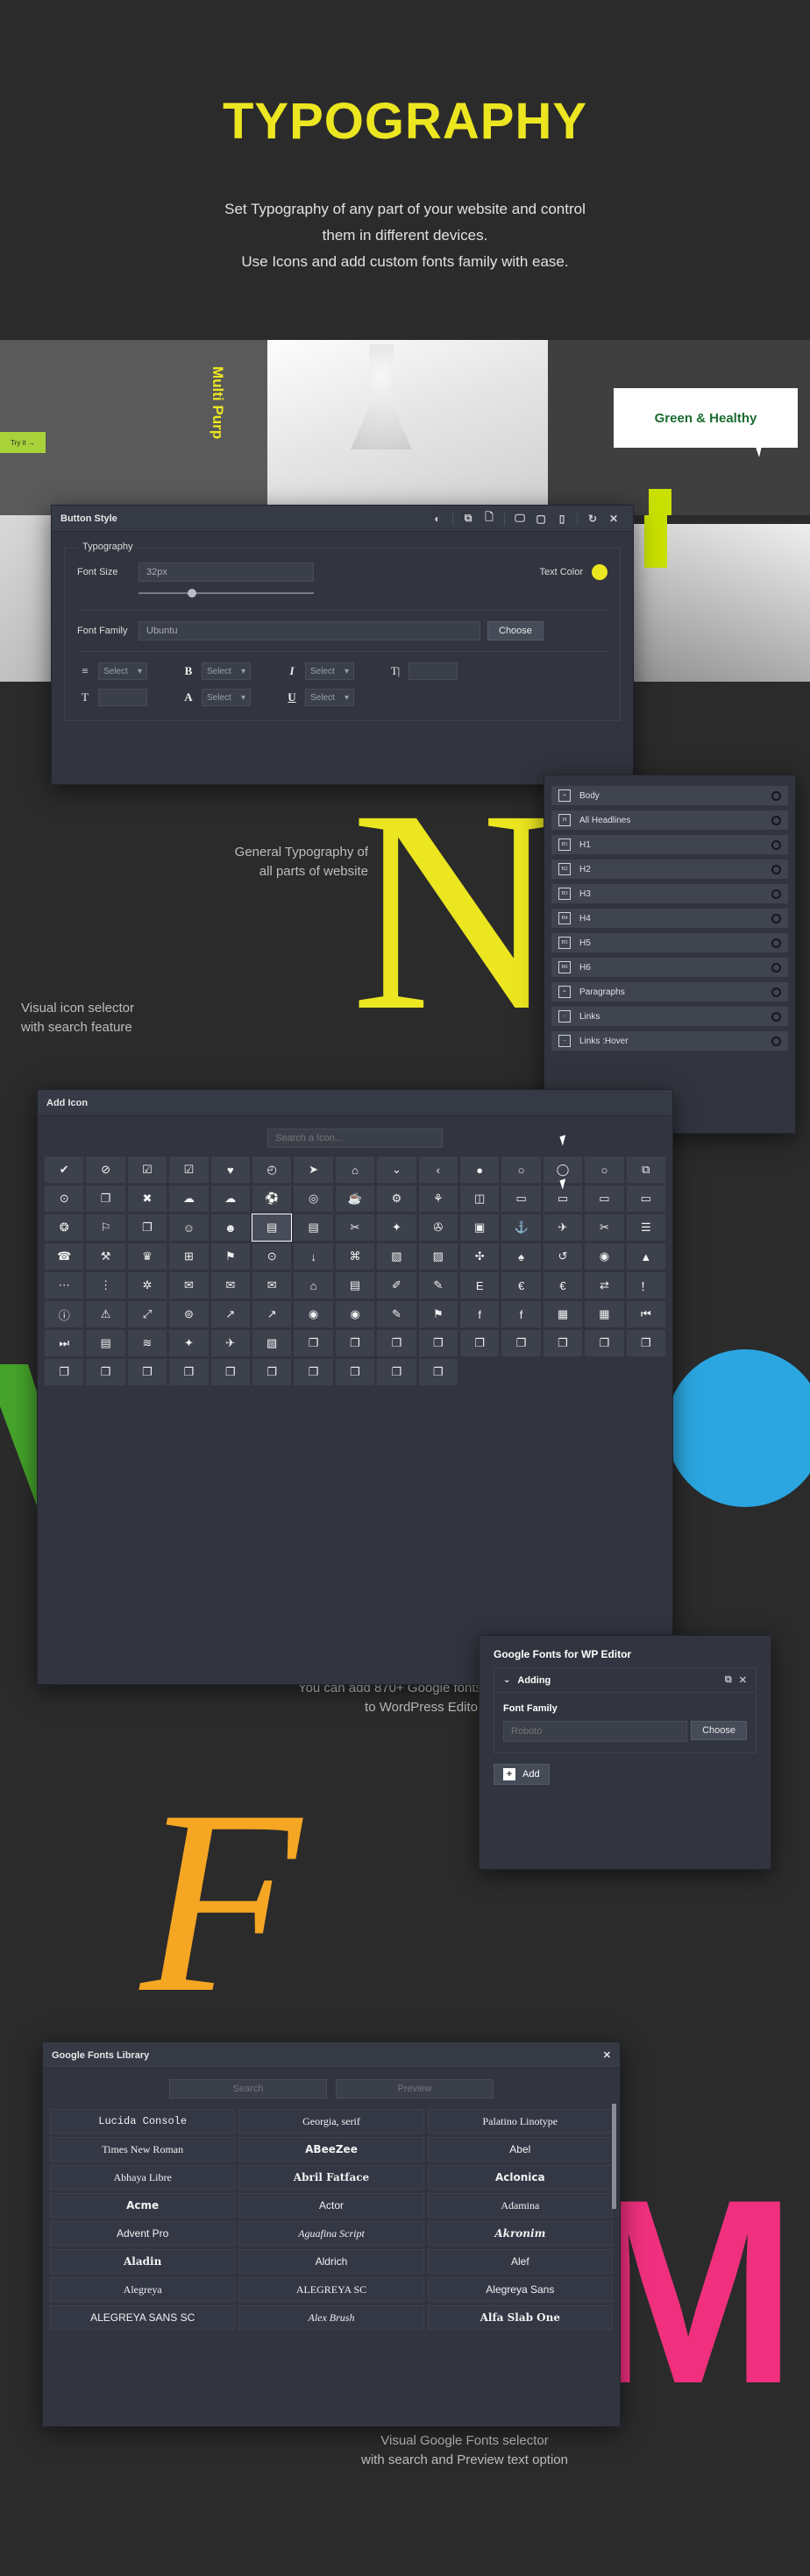 Image resolution: width=810 pixels, height=2576 pixels. What do you see at coordinates (143, 2317) in the screenshot?
I see `font-list-item: ALEGREYA SANS SC` at bounding box center [143, 2317].